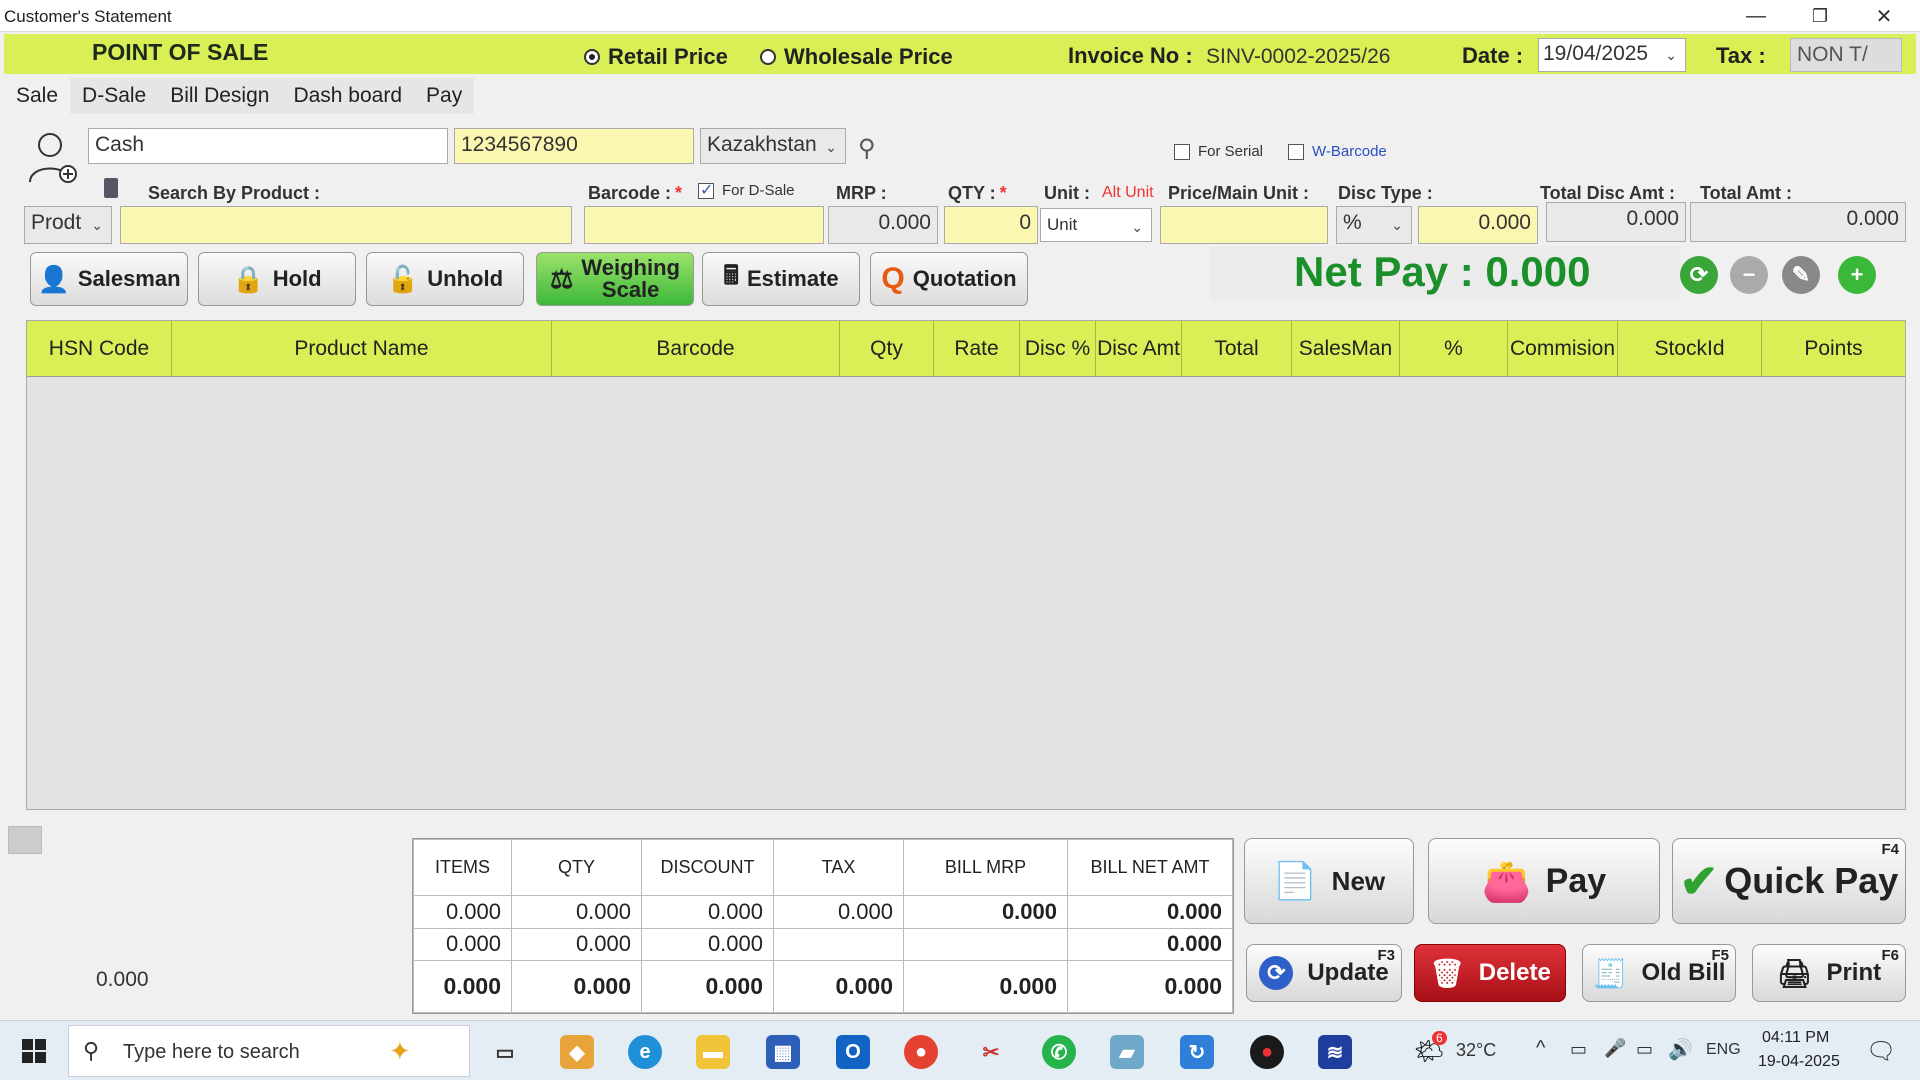  Describe the element at coordinates (630, 289) in the screenshot. I see `weighing-scale-line-2: Scale` at that location.